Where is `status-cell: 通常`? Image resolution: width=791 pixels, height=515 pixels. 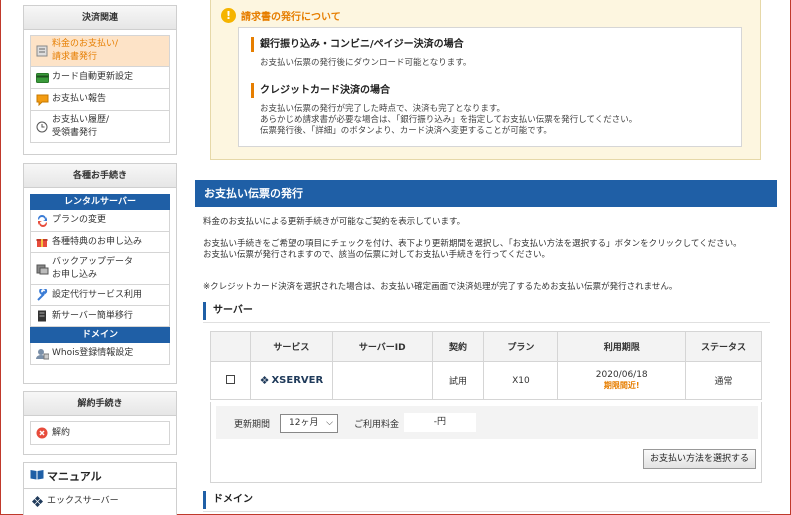 status-cell: 通常 is located at coordinates (723, 380).